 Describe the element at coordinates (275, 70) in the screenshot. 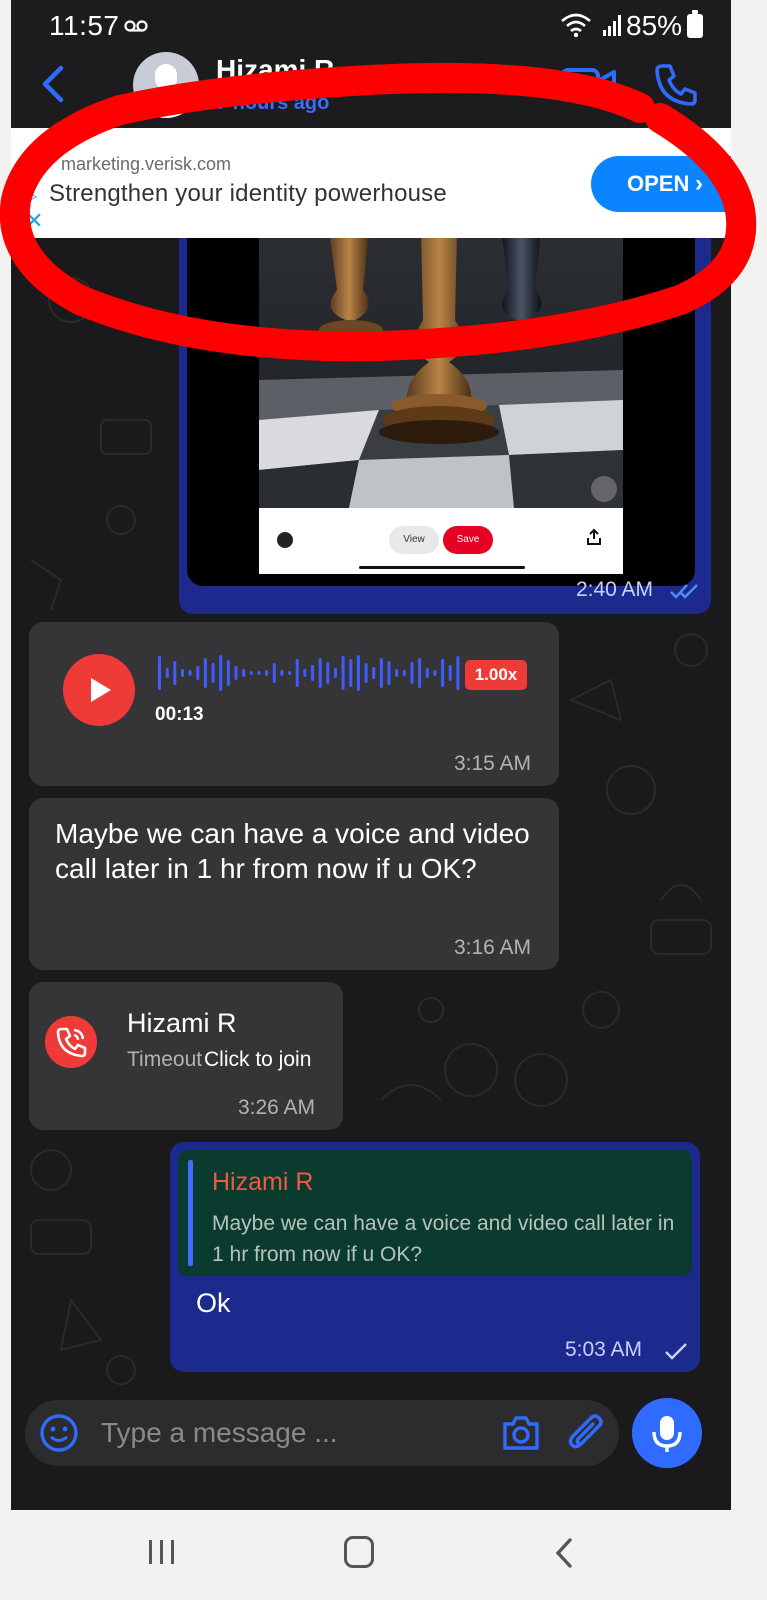

I see `contact-name: Hizami R` at that location.